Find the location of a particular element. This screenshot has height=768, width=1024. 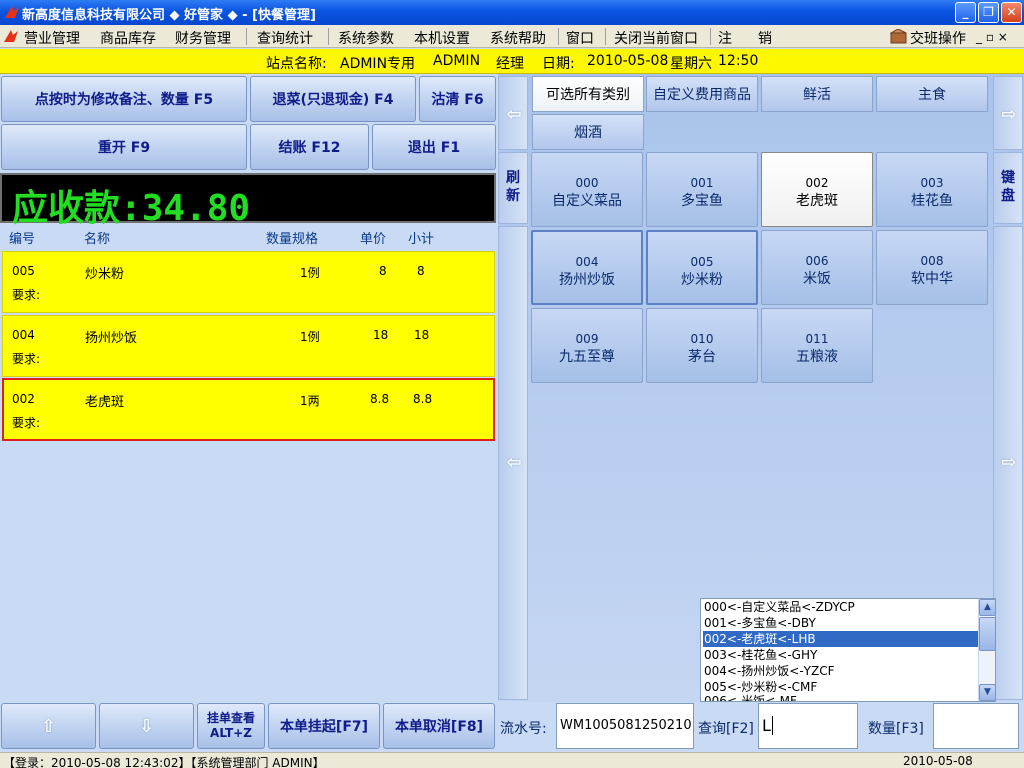

dish-button: 001 多宝鱼 is located at coordinates (702, 189).